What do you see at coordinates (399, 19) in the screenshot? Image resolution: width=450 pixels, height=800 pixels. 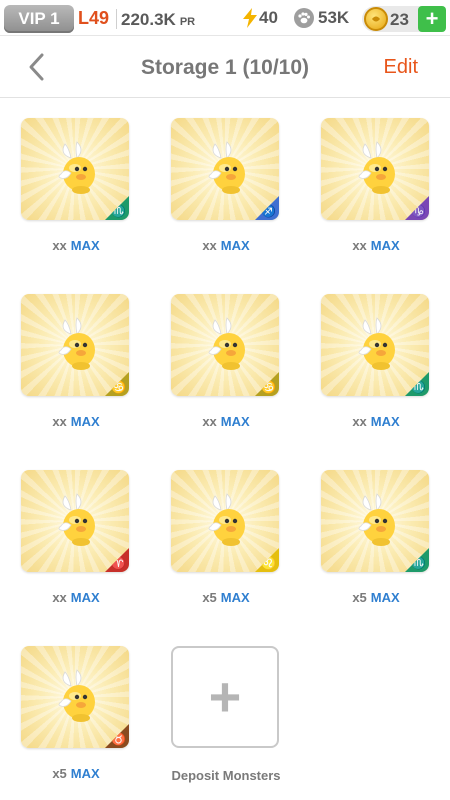 I see `coin-value: 23` at bounding box center [399, 19].